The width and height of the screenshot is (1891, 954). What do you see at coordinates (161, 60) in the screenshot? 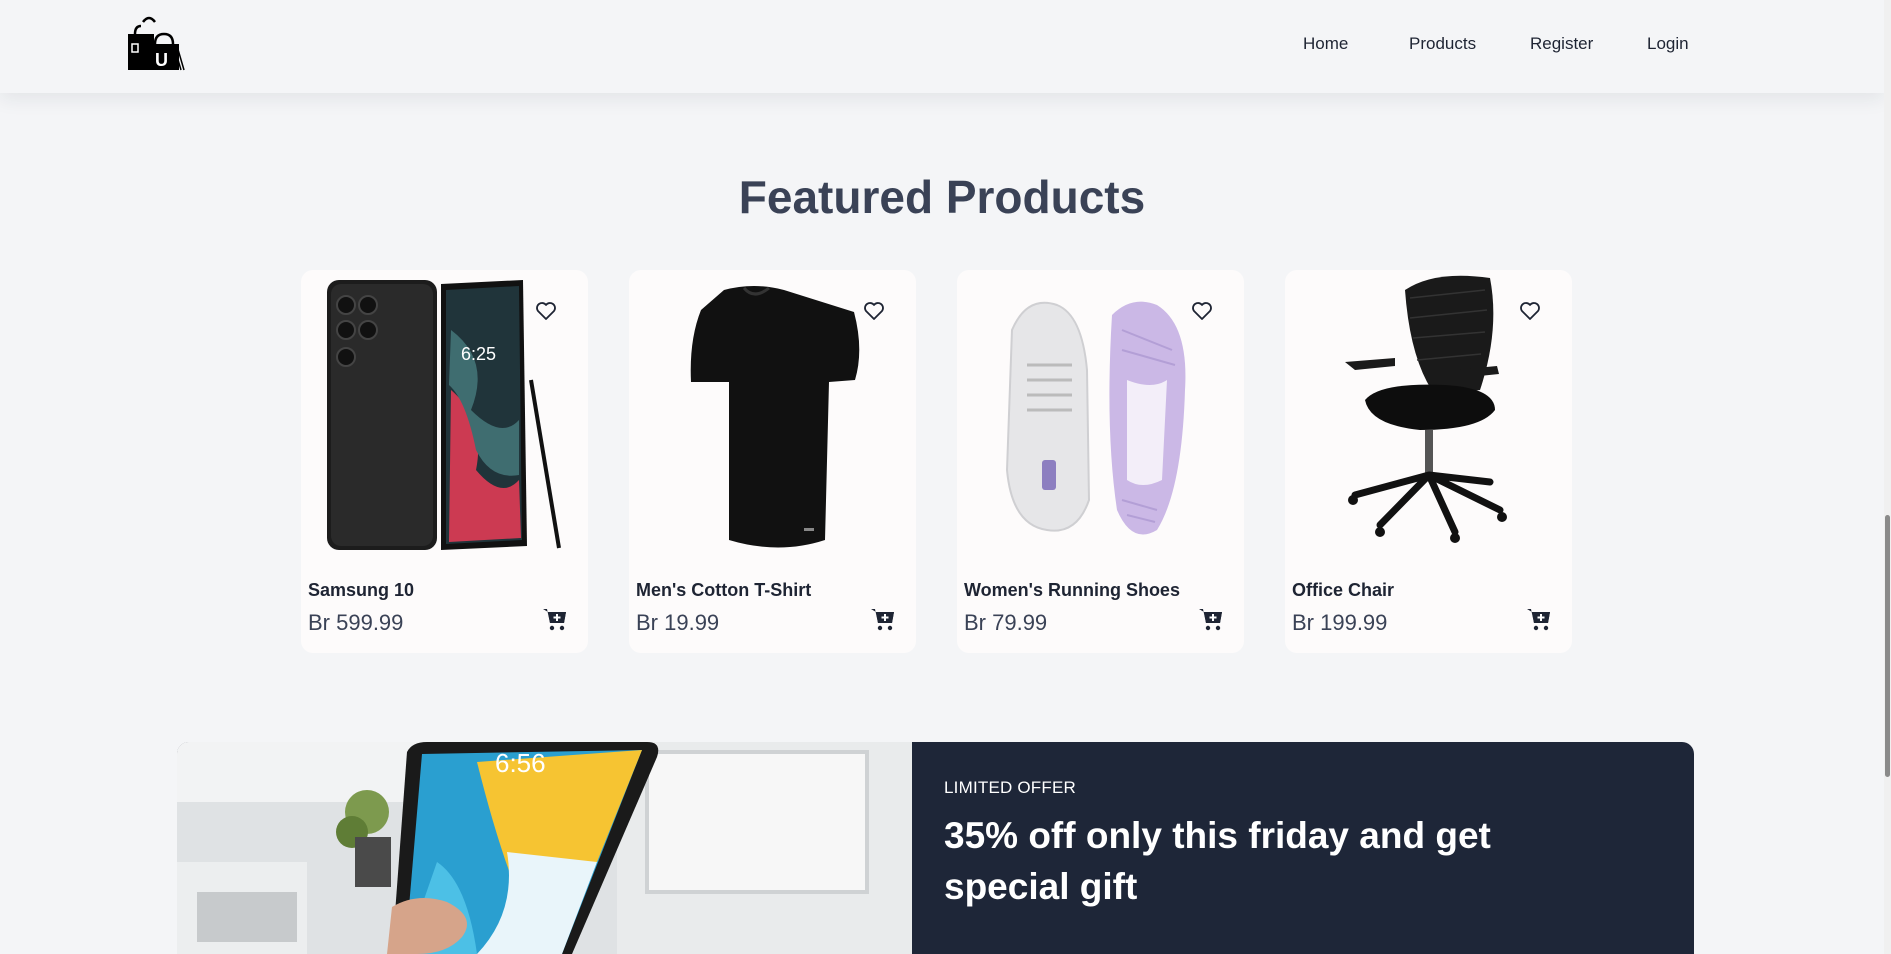
I see `svg-text: U` at bounding box center [161, 60].